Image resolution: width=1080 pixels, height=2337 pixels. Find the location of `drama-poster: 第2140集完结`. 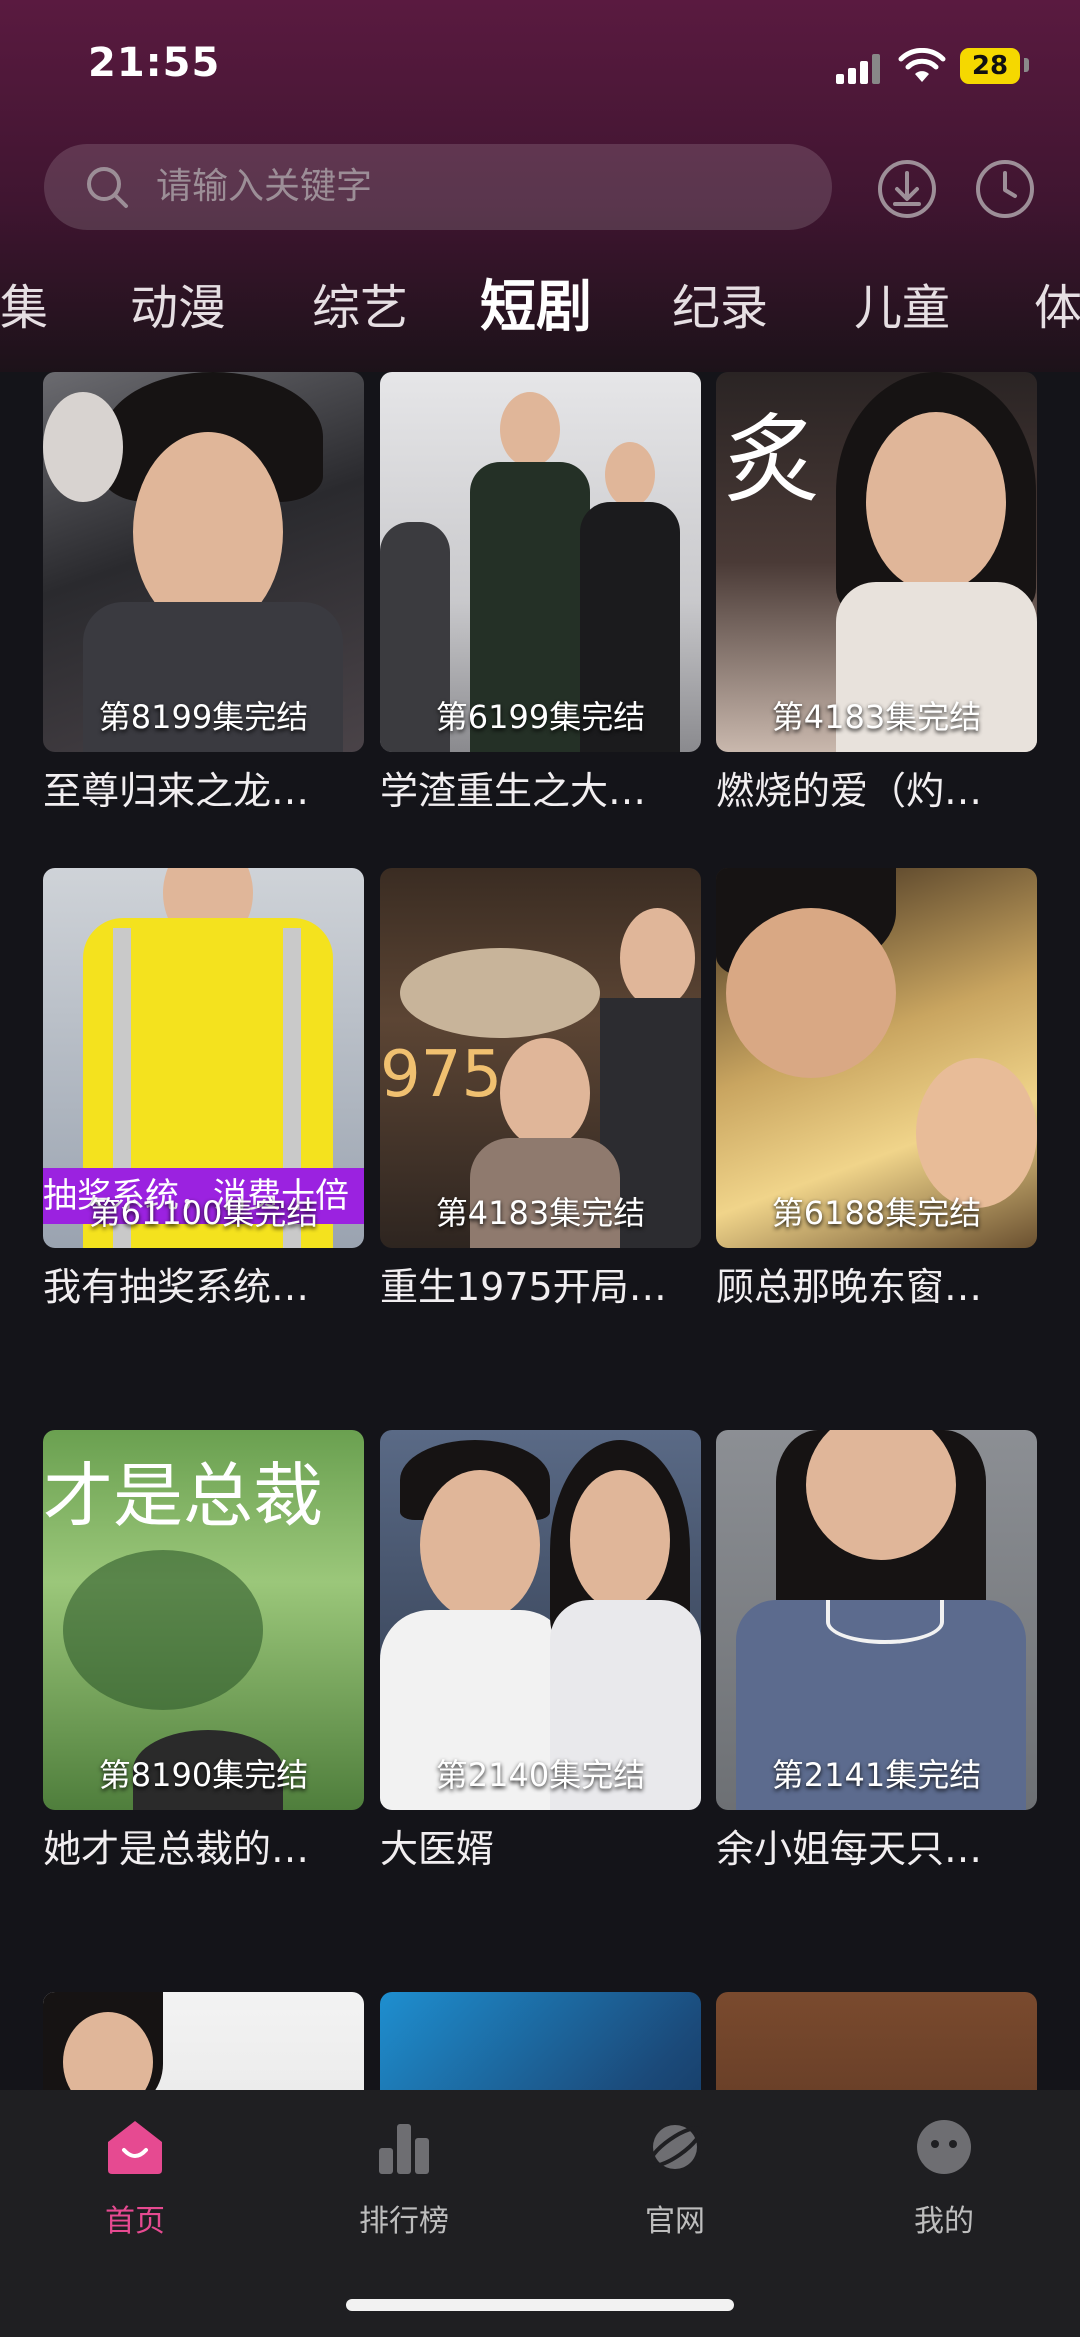

drama-poster: 第2140集完结 is located at coordinates (540, 1620).